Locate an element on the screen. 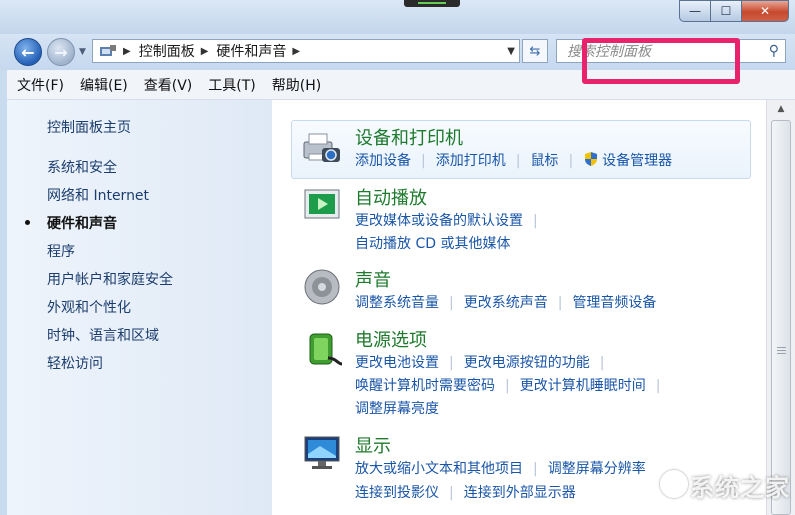 The height and width of the screenshot is (515, 795). power-links-line-2: 唤醒计算机时需要密码 | 更改计算机睡眠时间 | is located at coordinates (508, 386).